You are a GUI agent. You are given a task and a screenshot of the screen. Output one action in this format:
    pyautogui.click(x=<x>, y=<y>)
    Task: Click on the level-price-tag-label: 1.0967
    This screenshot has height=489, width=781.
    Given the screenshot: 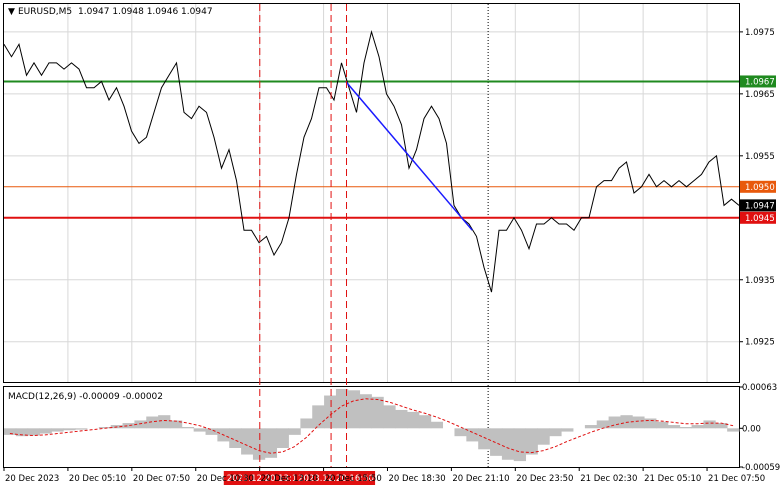 What is the action you would take?
    pyautogui.click(x=760, y=82)
    